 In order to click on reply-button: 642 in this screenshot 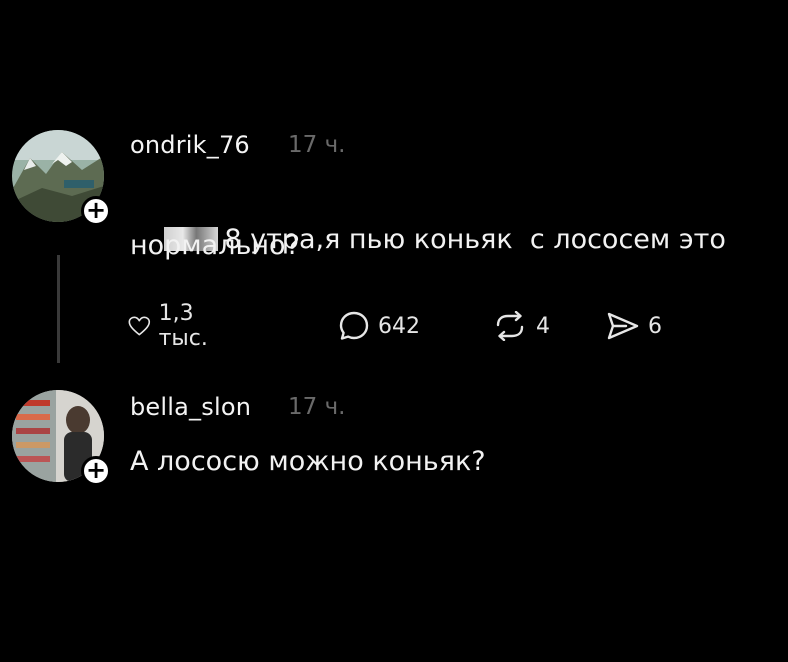, I will do `click(379, 326)`.